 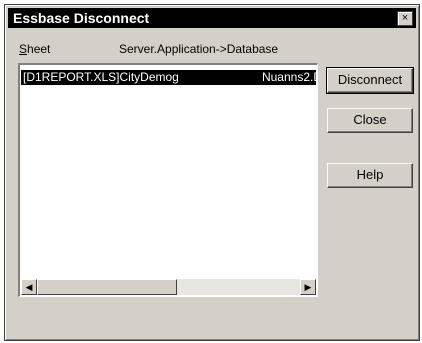 What do you see at coordinates (370, 175) in the screenshot?
I see `help-button: Help` at bounding box center [370, 175].